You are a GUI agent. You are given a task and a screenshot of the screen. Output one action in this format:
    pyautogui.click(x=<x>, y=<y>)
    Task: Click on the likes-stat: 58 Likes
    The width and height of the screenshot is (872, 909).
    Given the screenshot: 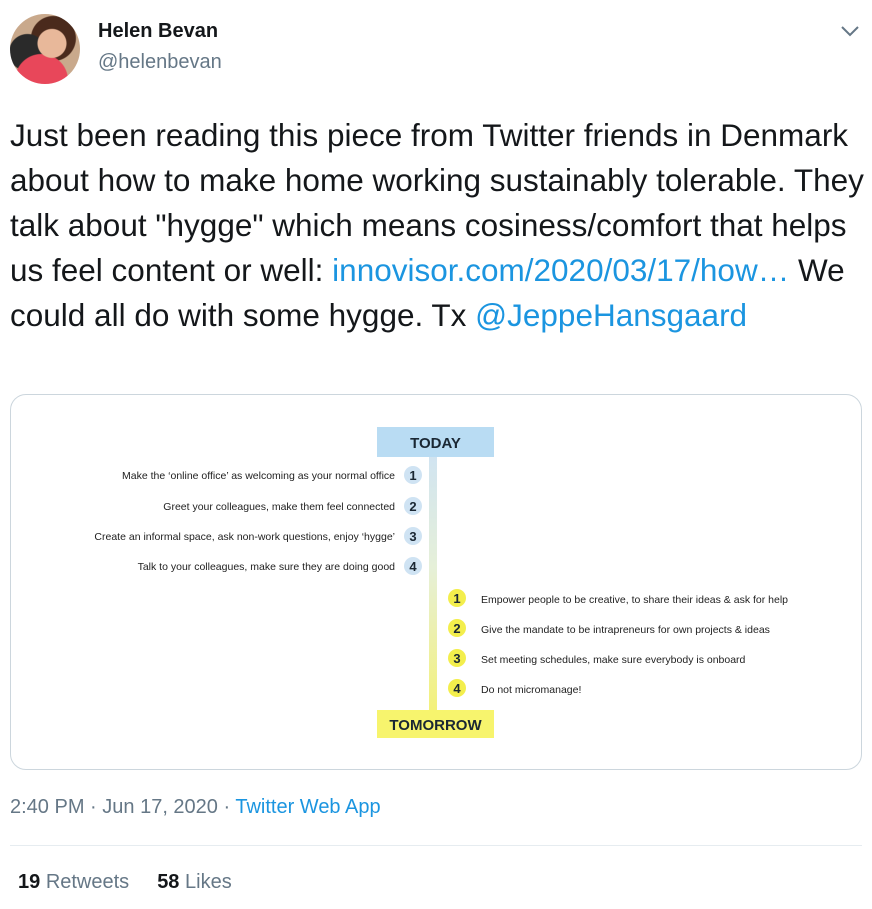 What is the action you would take?
    pyautogui.click(x=194, y=882)
    